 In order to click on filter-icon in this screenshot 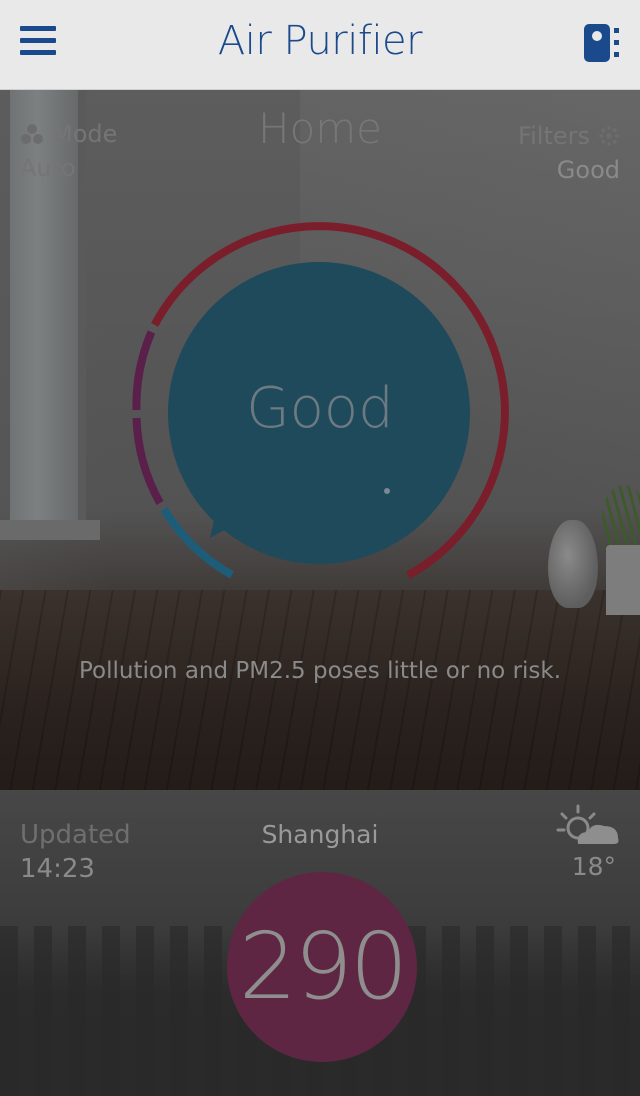, I will do `click(609, 136)`.